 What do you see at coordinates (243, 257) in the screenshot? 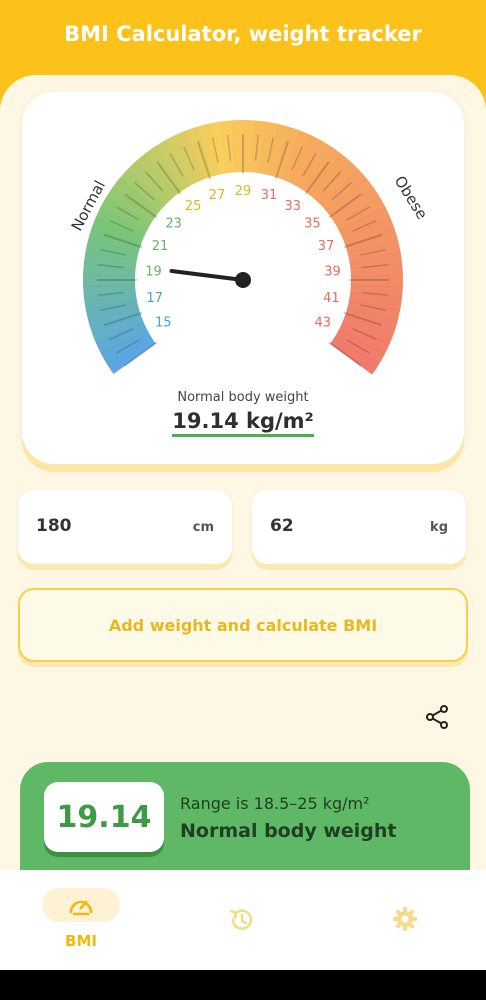
I see `gauge-labels: 15 17 19 21 2325 27 29 31 3335 37 39 41 43` at bounding box center [243, 257].